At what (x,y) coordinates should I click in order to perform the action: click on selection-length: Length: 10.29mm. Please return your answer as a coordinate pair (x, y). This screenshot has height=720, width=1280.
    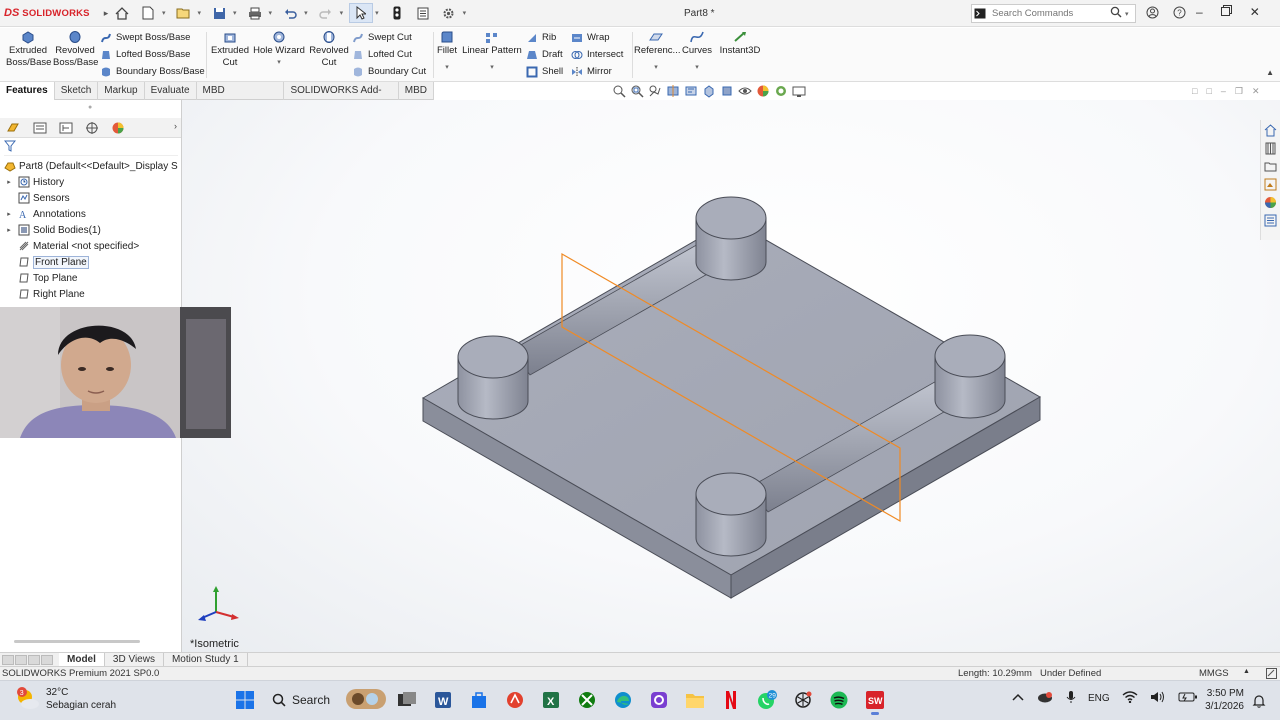
    Looking at the image, I should click on (995, 673).